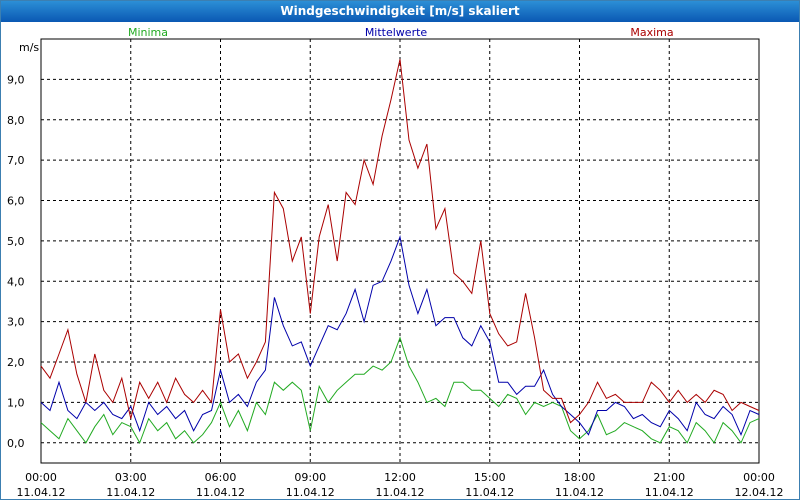  What do you see at coordinates (580, 477) in the screenshot?
I see `x-tick-time: 18:00` at bounding box center [580, 477].